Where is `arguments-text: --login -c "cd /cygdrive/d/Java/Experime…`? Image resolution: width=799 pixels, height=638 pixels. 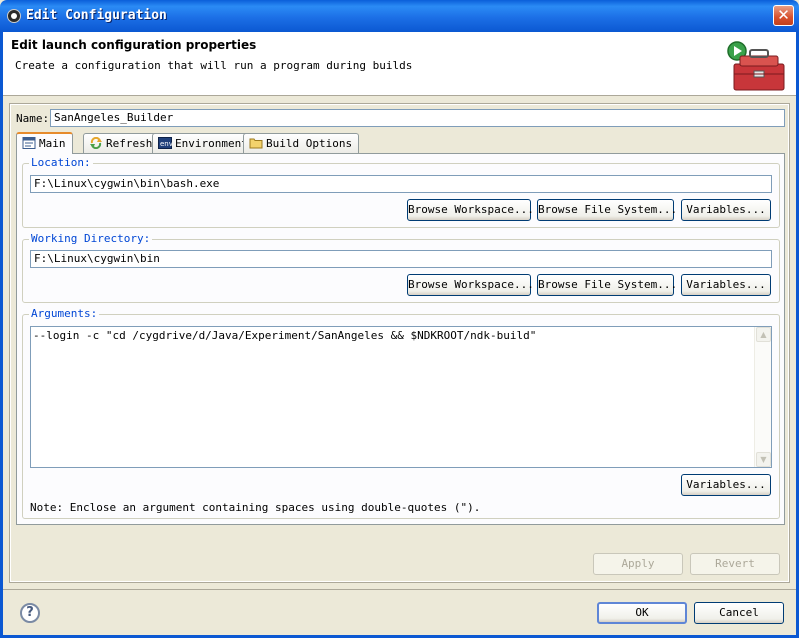
arguments-text: --login -c "cd /cygdrive/d/Java/Experime… is located at coordinates (285, 335).